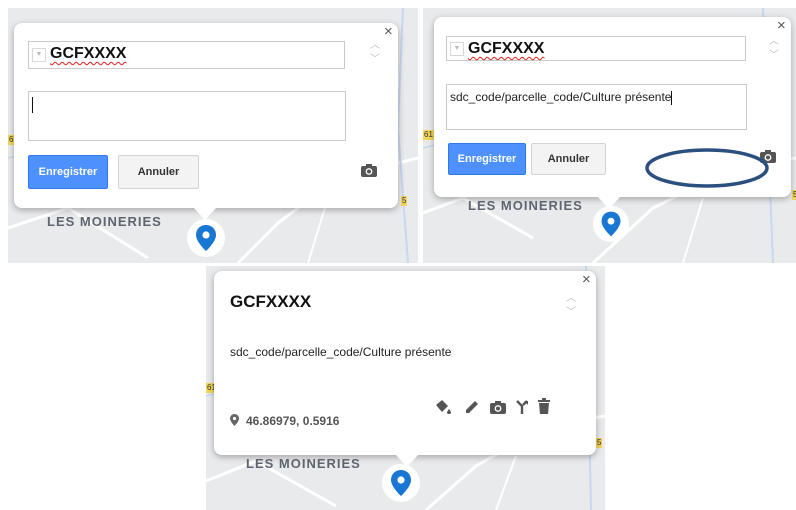 Image resolution: width=796 pixels, height=510 pixels. What do you see at coordinates (293, 421) in the screenshot?
I see `coordinates-text: 46.86979, 0.5916` at bounding box center [293, 421].